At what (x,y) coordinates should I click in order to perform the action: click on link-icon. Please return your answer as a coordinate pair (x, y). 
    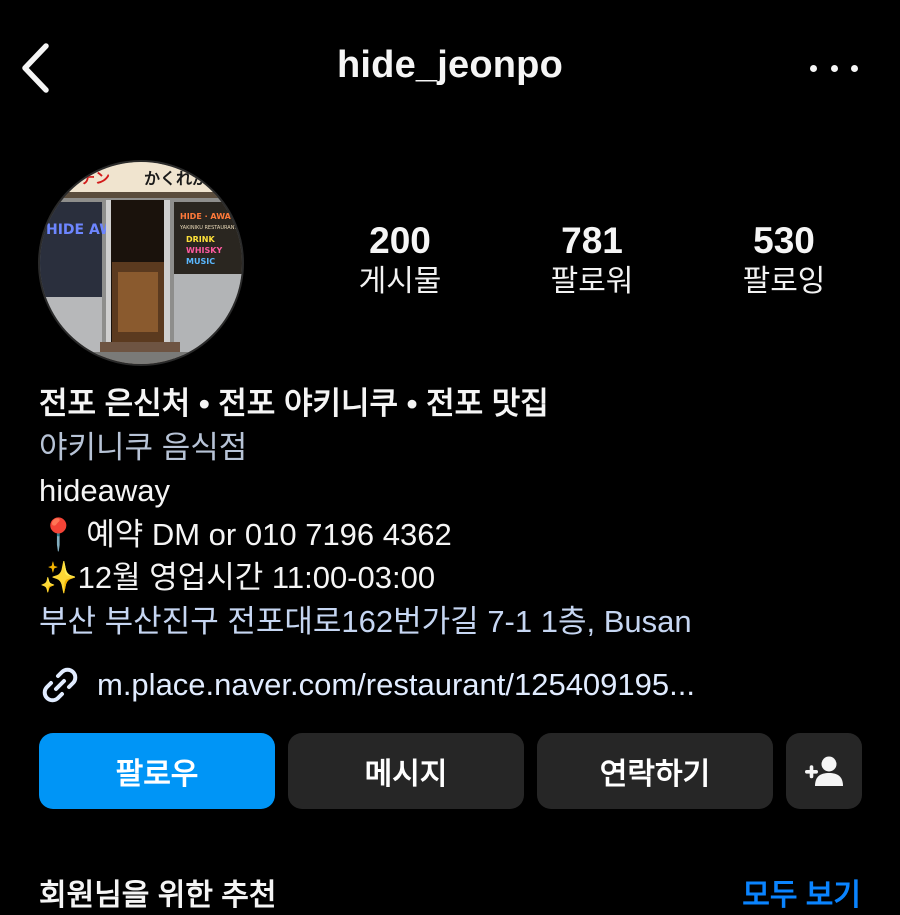
    Looking at the image, I should click on (60, 685).